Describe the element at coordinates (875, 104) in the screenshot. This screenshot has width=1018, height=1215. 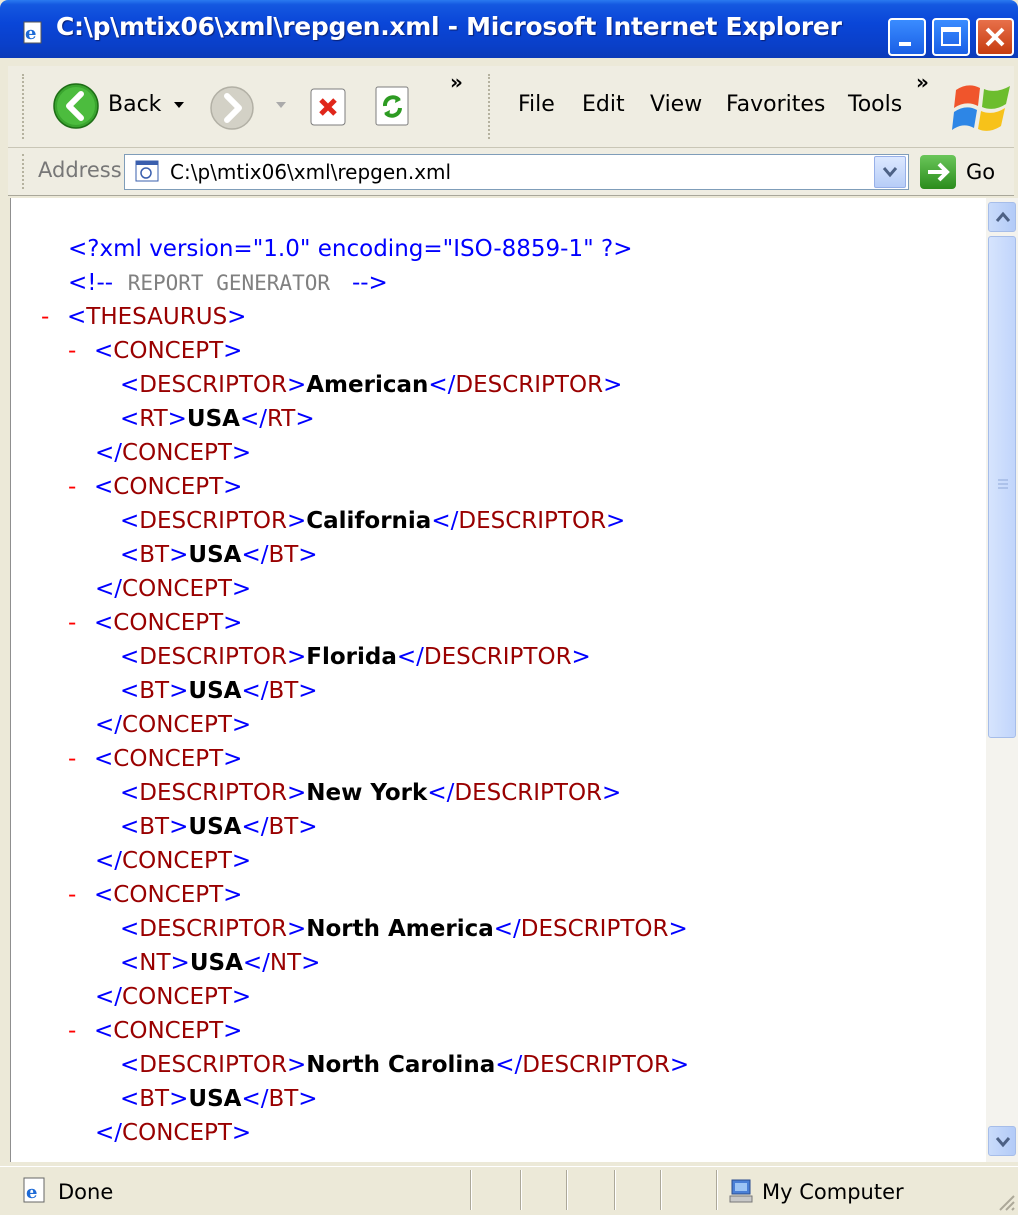
I see `menu-tools: Tools` at that location.